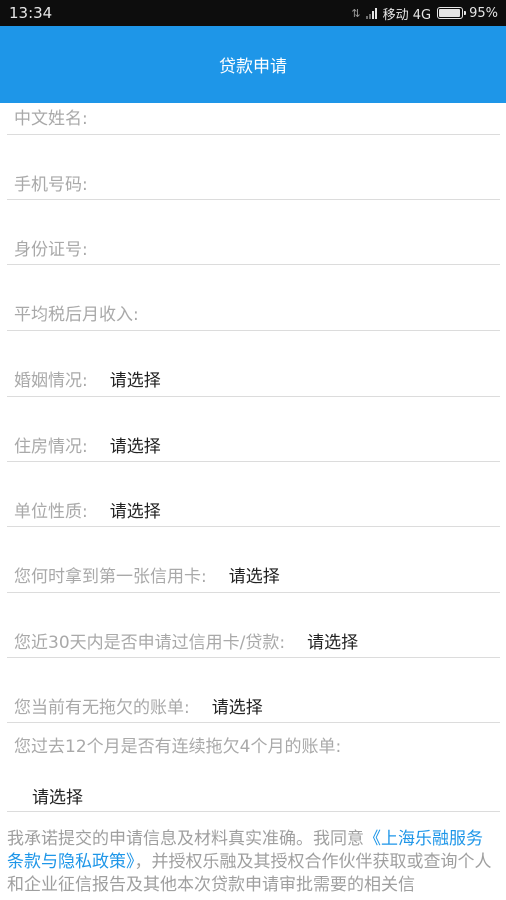 This screenshot has height=900, width=506. I want to click on recent-apply-value: 请选择, so click(332, 640).